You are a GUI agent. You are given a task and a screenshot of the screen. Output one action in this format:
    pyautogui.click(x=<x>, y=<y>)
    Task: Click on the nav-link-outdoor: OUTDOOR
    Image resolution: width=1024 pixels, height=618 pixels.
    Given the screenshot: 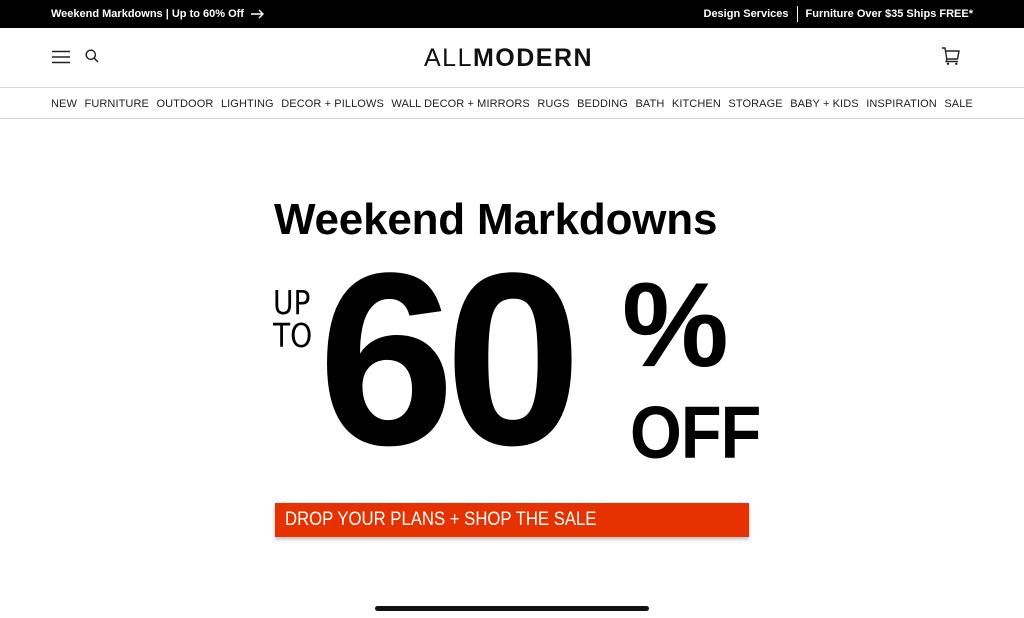 What is the action you would take?
    pyautogui.click(x=184, y=104)
    